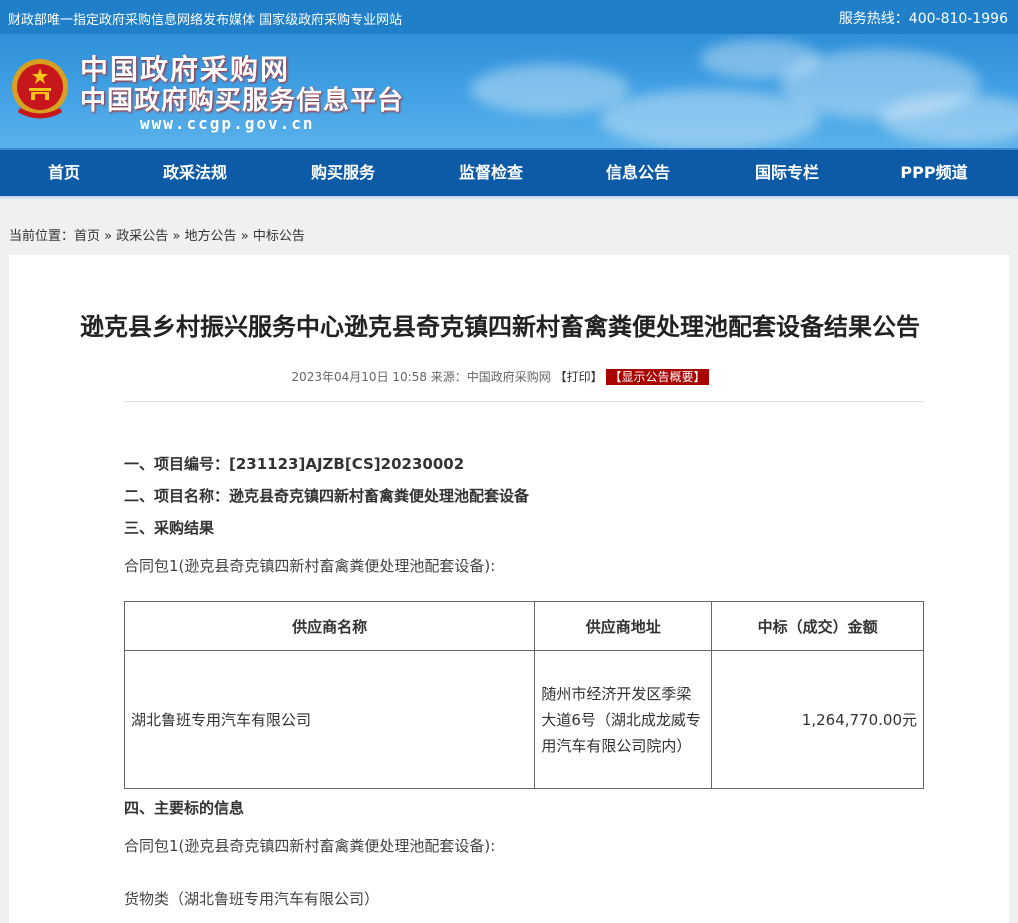 The height and width of the screenshot is (923, 1018). Describe the element at coordinates (310, 566) in the screenshot. I see `contract-package-line: 合同包1(逊克县奇克镇四新村畜禽粪便处理池配套设备):` at that location.